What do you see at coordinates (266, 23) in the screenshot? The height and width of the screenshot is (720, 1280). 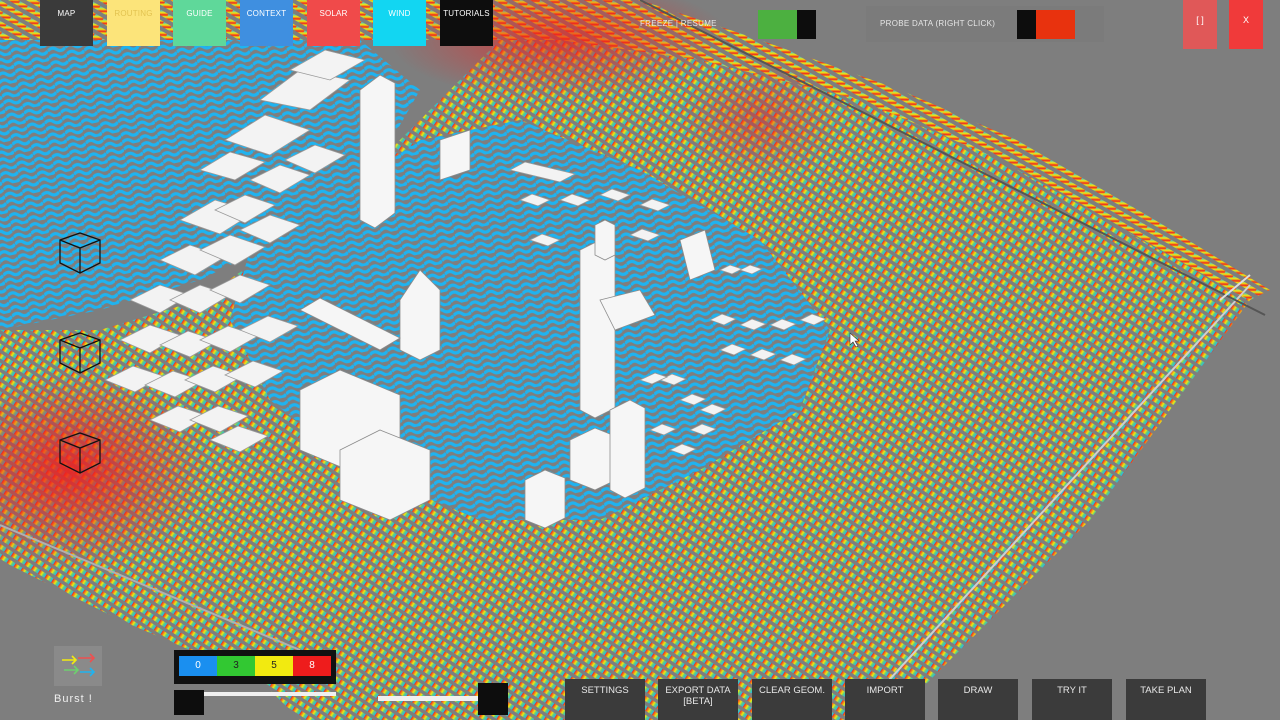 I see `tab-context: CONTEXT` at bounding box center [266, 23].